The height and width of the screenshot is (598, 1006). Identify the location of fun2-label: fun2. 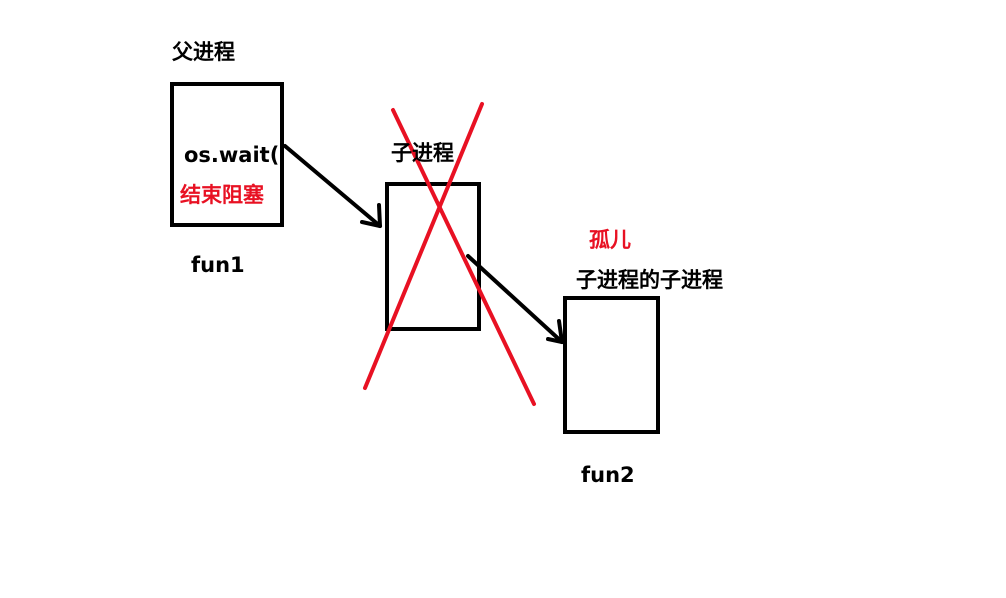
(608, 475).